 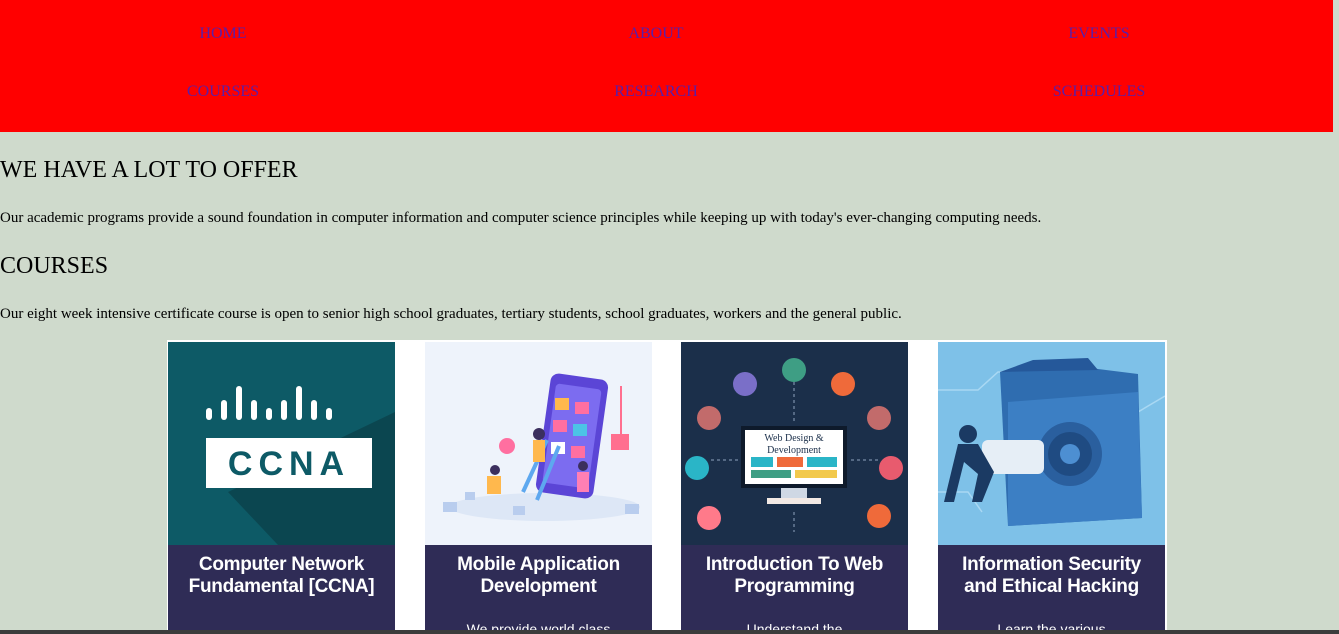 What do you see at coordinates (656, 92) in the screenshot?
I see `nav-research-link: RESEARCH` at bounding box center [656, 92].